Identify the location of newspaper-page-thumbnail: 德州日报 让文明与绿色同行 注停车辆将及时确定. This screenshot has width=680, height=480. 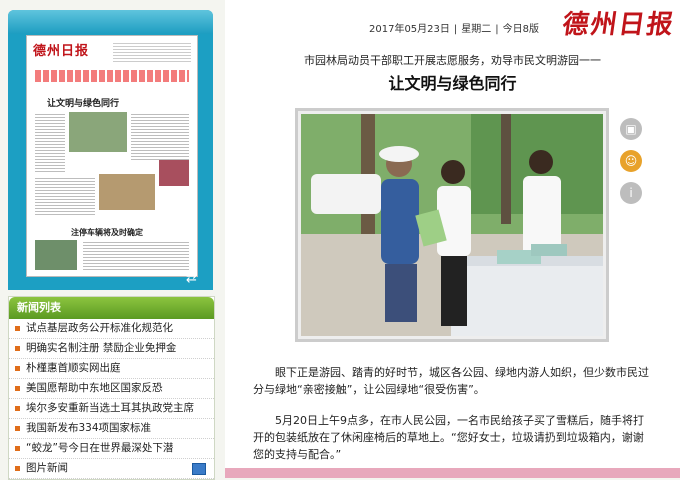
(112, 156).